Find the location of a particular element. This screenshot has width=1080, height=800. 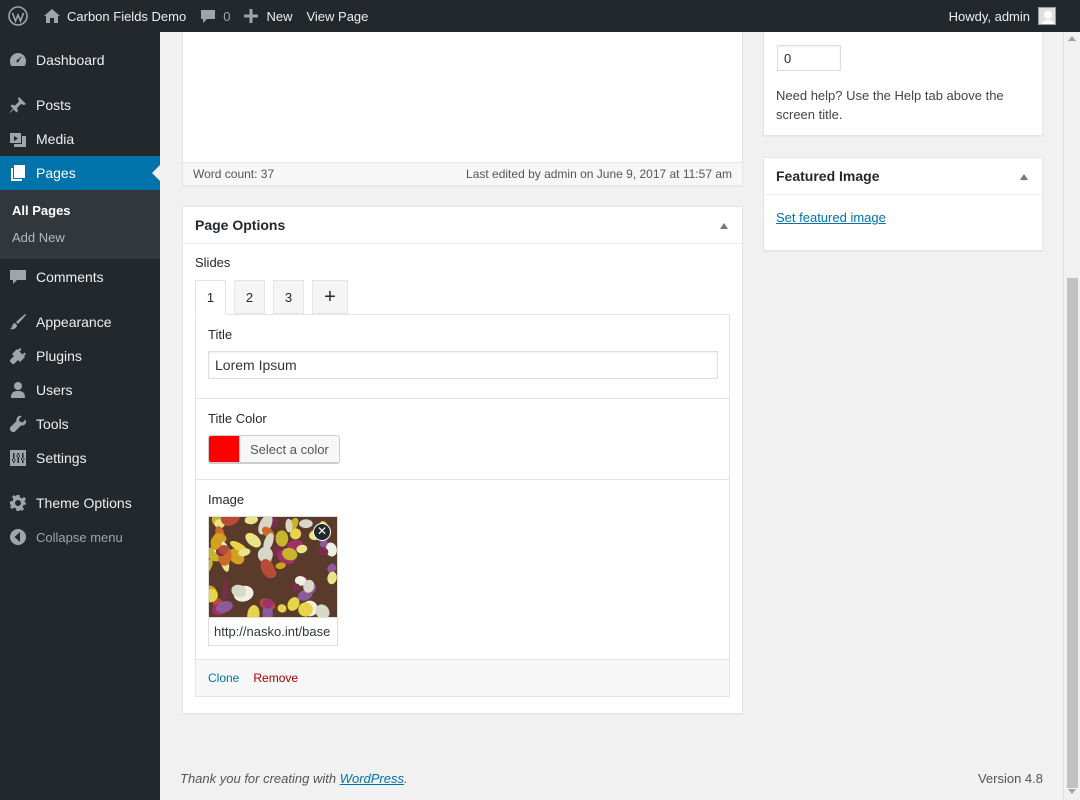

view-page-label: View Page is located at coordinates (337, 16).